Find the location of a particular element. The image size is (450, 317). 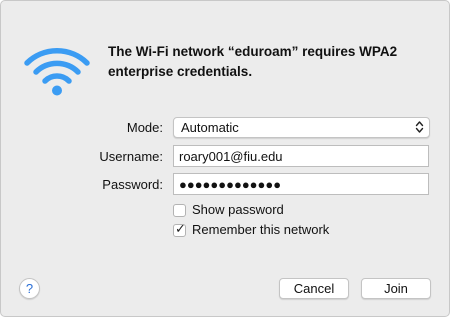

password-field is located at coordinates (301, 184).